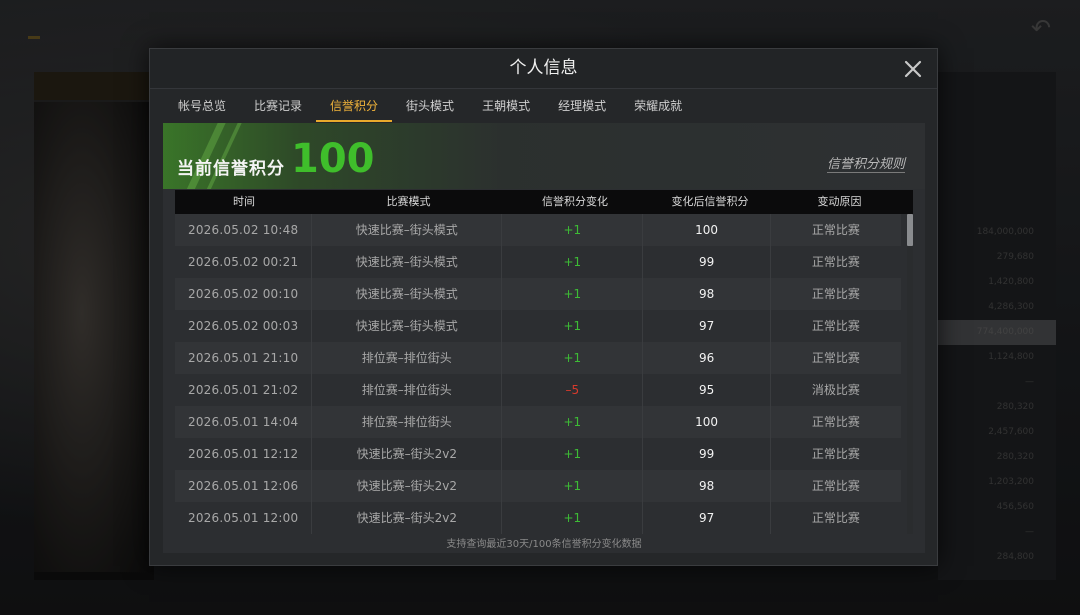  What do you see at coordinates (244, 390) in the screenshot?
I see `cell-time: 2026.05.01 21:02` at bounding box center [244, 390].